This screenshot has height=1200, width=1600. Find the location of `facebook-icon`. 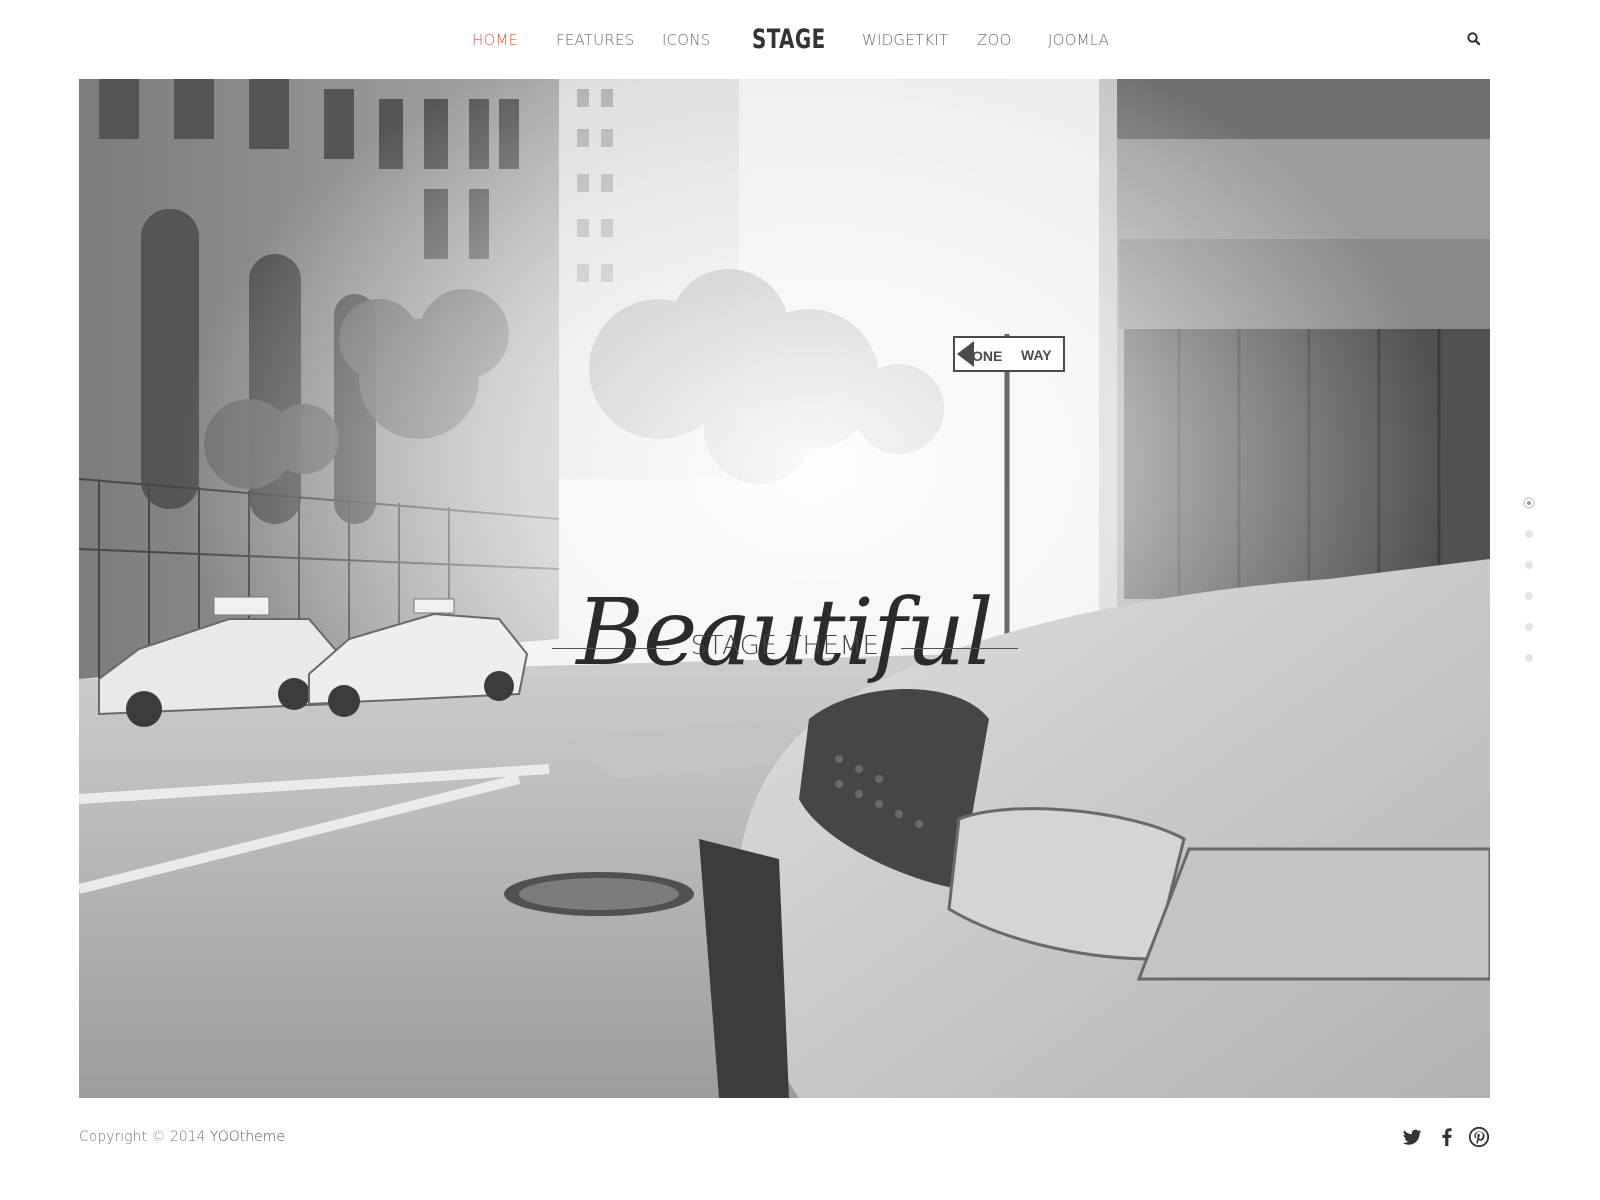

facebook-icon is located at coordinates (1447, 1137).